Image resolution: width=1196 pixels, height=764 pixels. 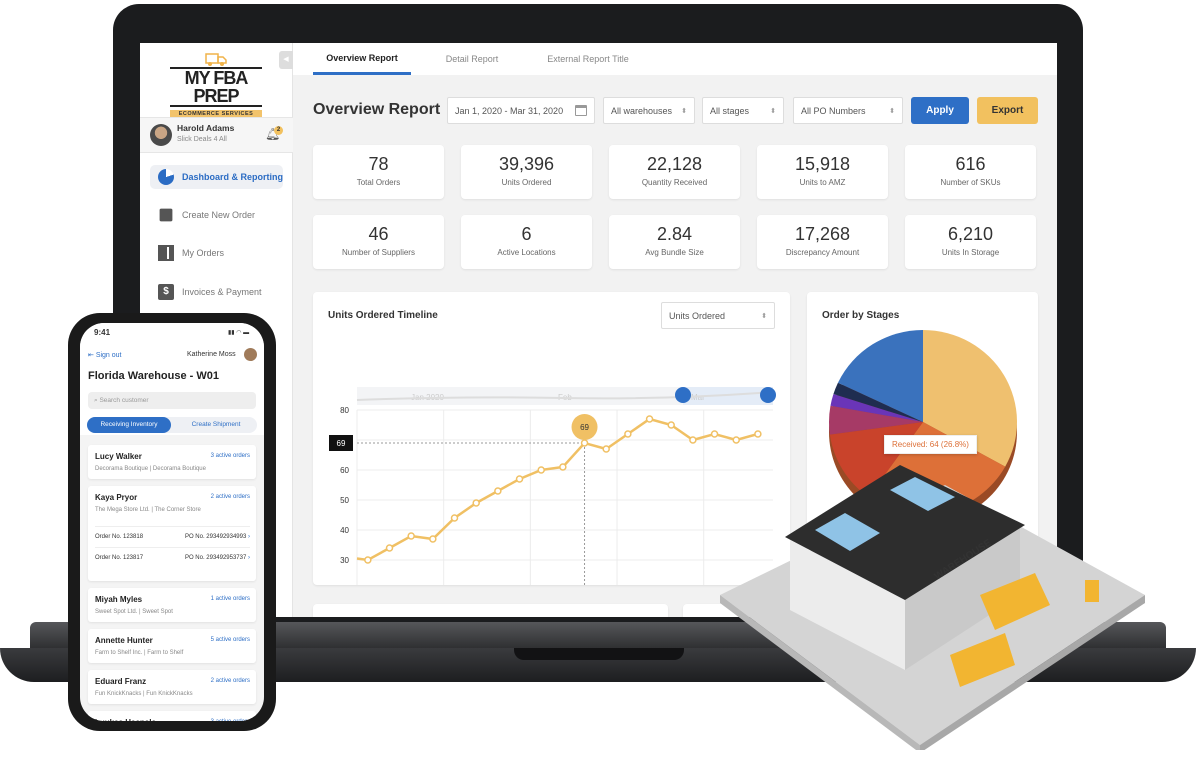 I want to click on sidebar-item-dashboard: Dashboard & Reporting, so click(x=216, y=177).